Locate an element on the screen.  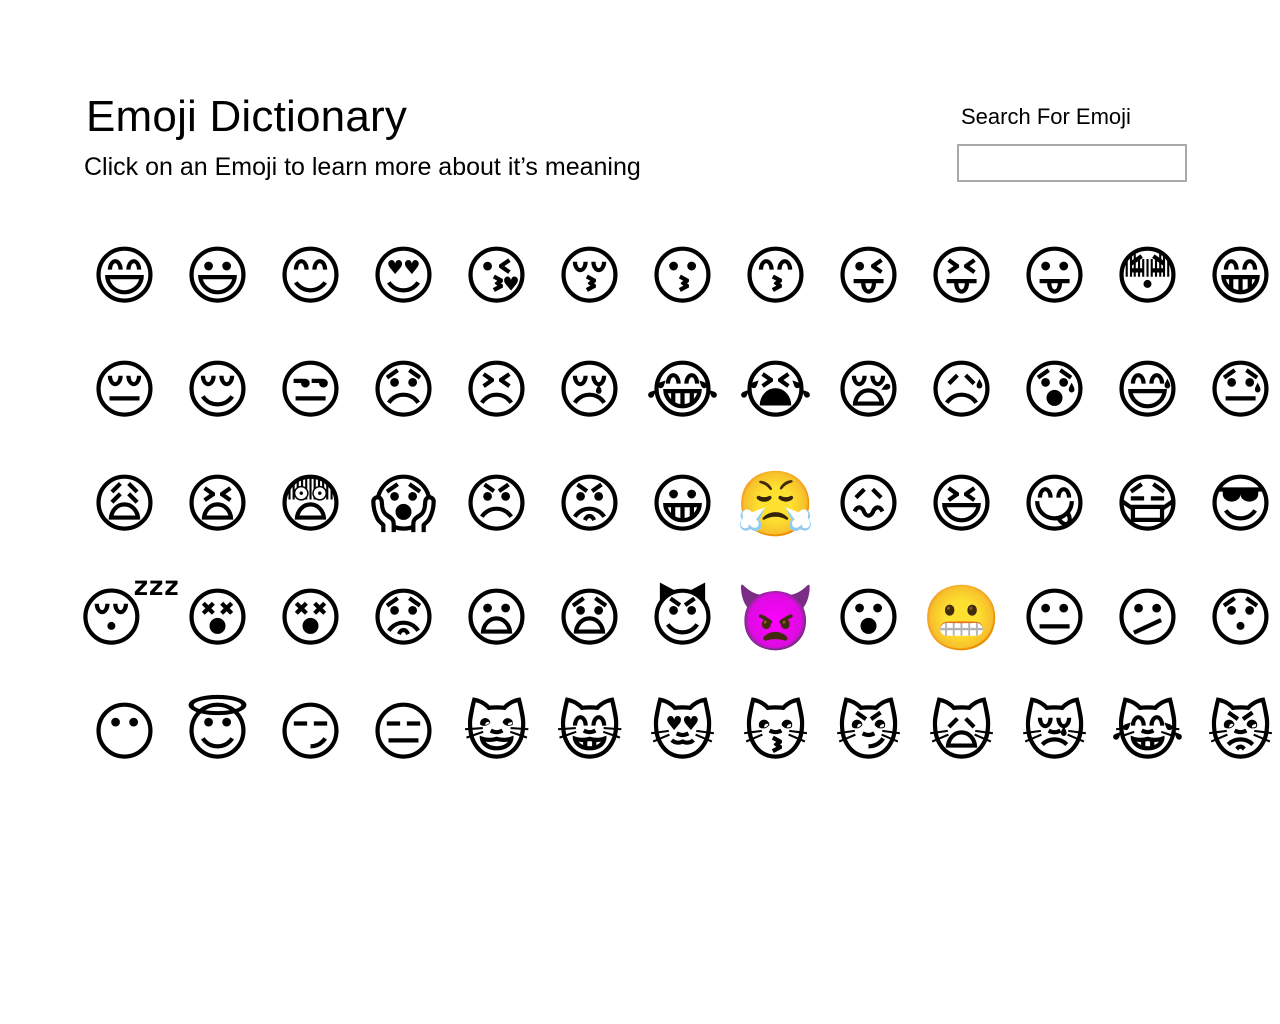
emoji-pouting-cat: 😾 is located at coordinates (1237, 733).